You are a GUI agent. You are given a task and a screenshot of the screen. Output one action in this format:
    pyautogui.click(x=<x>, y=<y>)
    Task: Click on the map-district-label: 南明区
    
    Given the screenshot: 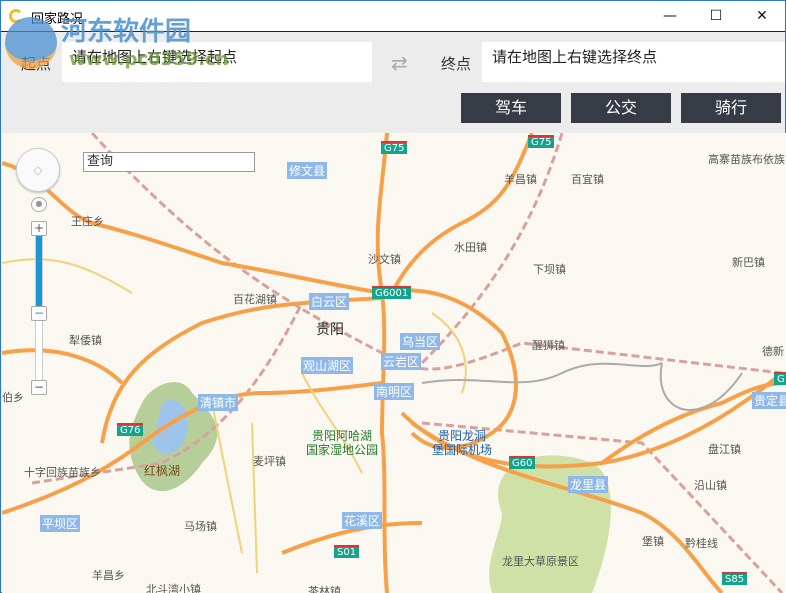 What is the action you would take?
    pyautogui.click(x=394, y=391)
    